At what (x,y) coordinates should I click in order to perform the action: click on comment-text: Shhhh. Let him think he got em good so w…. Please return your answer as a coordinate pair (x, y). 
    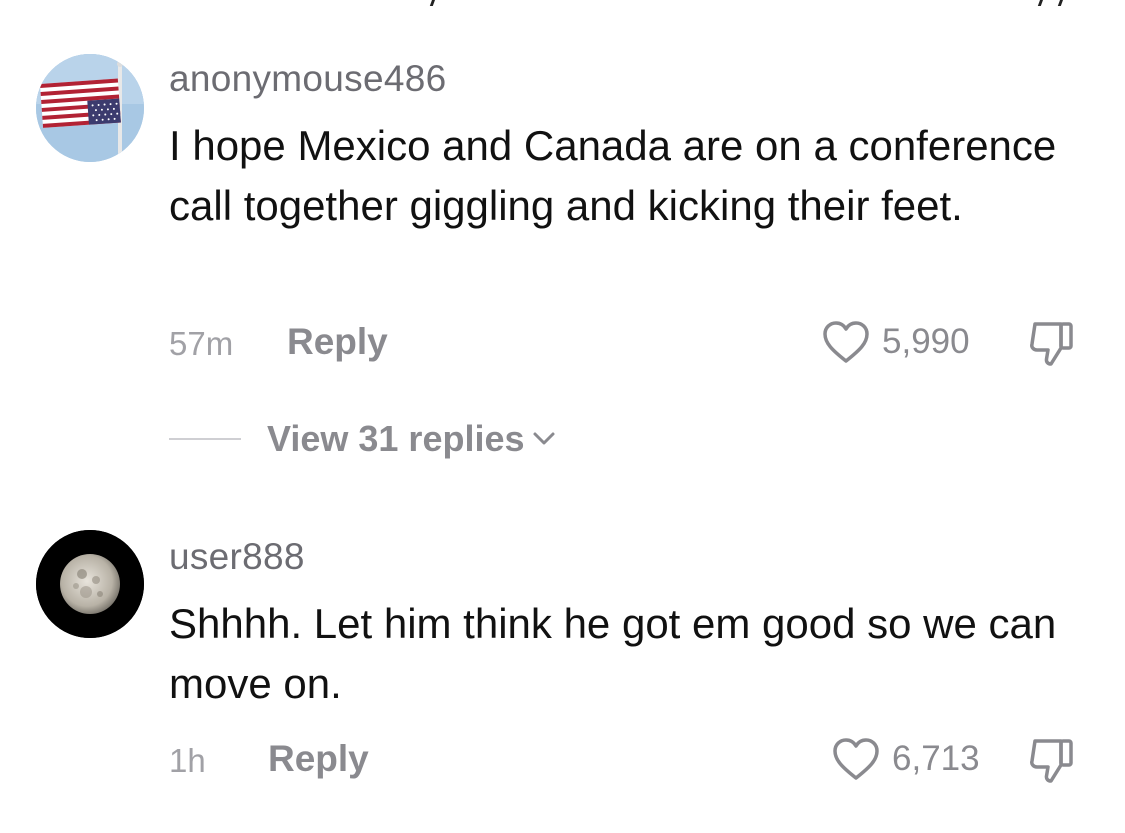
    Looking at the image, I should click on (613, 653).